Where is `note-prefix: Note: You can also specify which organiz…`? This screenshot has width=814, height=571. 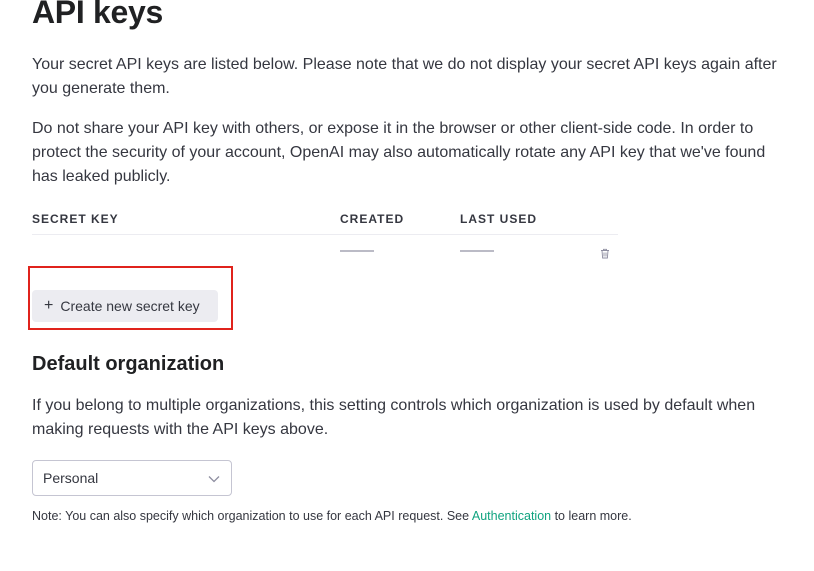
note-prefix: Note: You can also specify which organiz… is located at coordinates (252, 516).